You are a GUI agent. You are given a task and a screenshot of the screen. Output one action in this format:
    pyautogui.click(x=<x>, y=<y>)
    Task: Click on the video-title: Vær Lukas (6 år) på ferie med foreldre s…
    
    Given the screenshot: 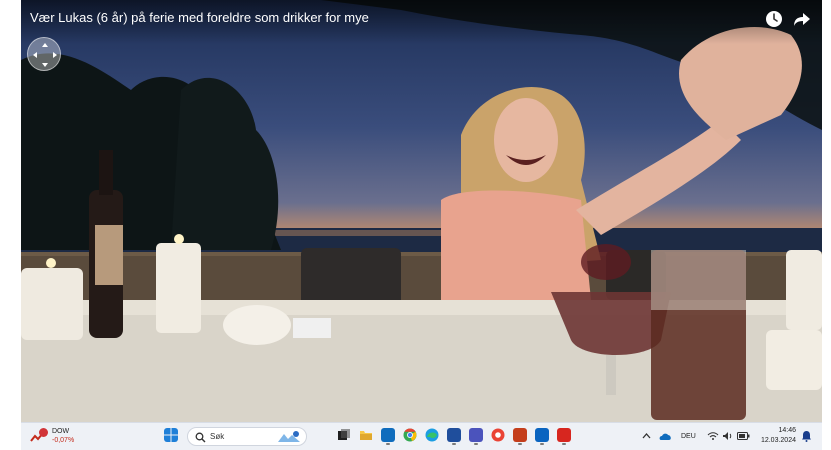 What is the action you would take?
    pyautogui.click(x=199, y=17)
    